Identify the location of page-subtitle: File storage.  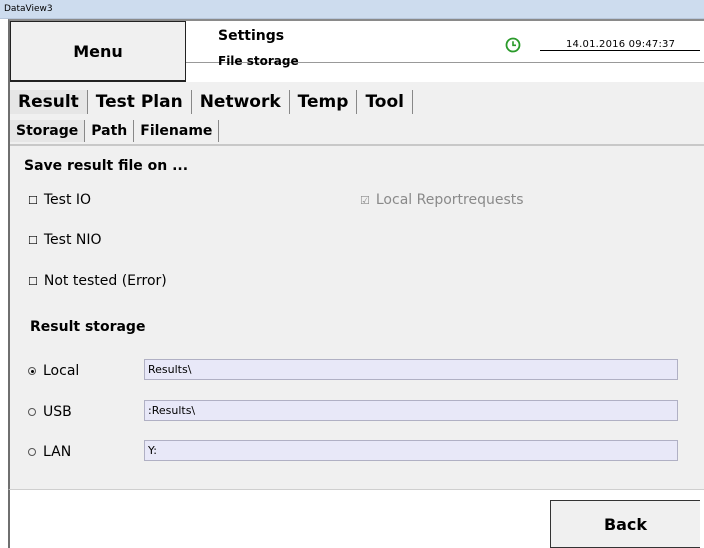
(258, 61).